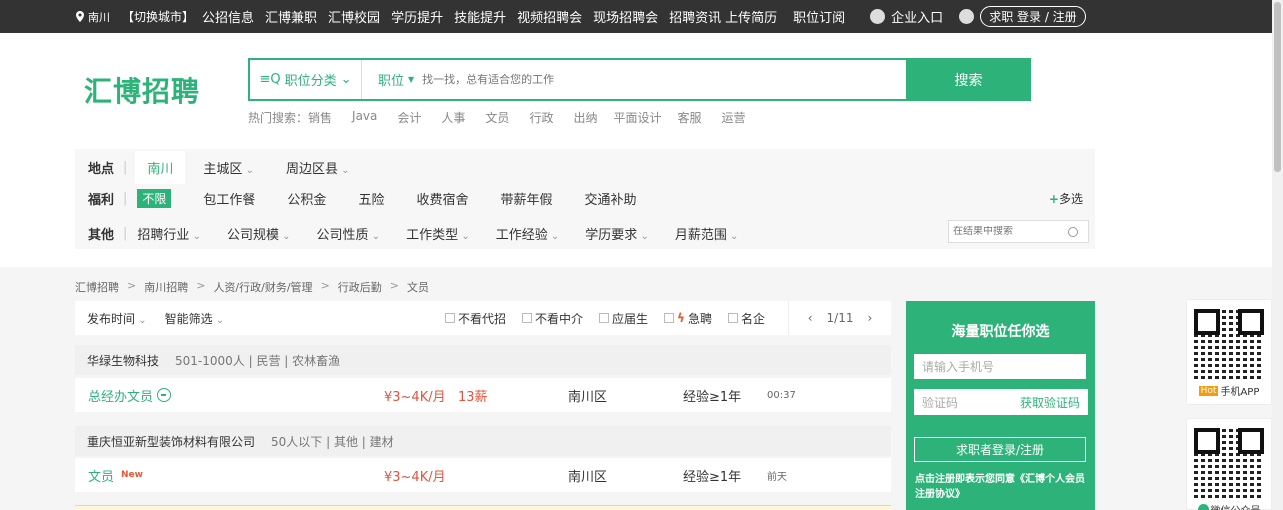 The image size is (1283, 510). What do you see at coordinates (259, 233) in the screenshot?
I see `other-option: 公司规模` at bounding box center [259, 233].